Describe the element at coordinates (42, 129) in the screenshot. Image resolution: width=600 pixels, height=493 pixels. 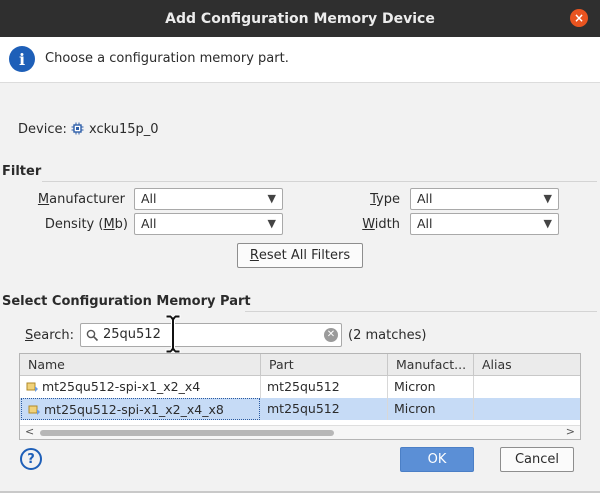
I see `device-label: Device:` at that location.